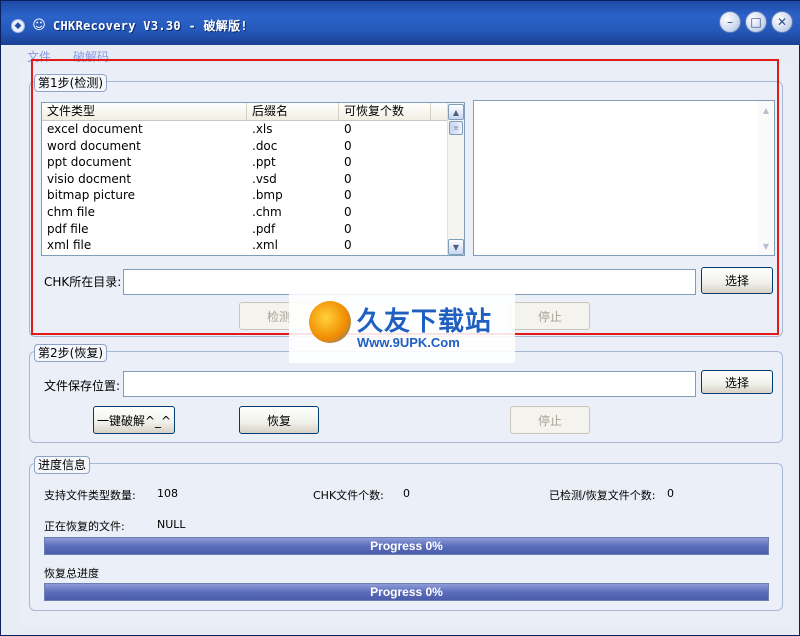  Describe the element at coordinates (400, 23) in the screenshot. I see `title-bar: ◆ ☺ CHKRecovery V3.30 - 破解版! – □ ✕` at that location.